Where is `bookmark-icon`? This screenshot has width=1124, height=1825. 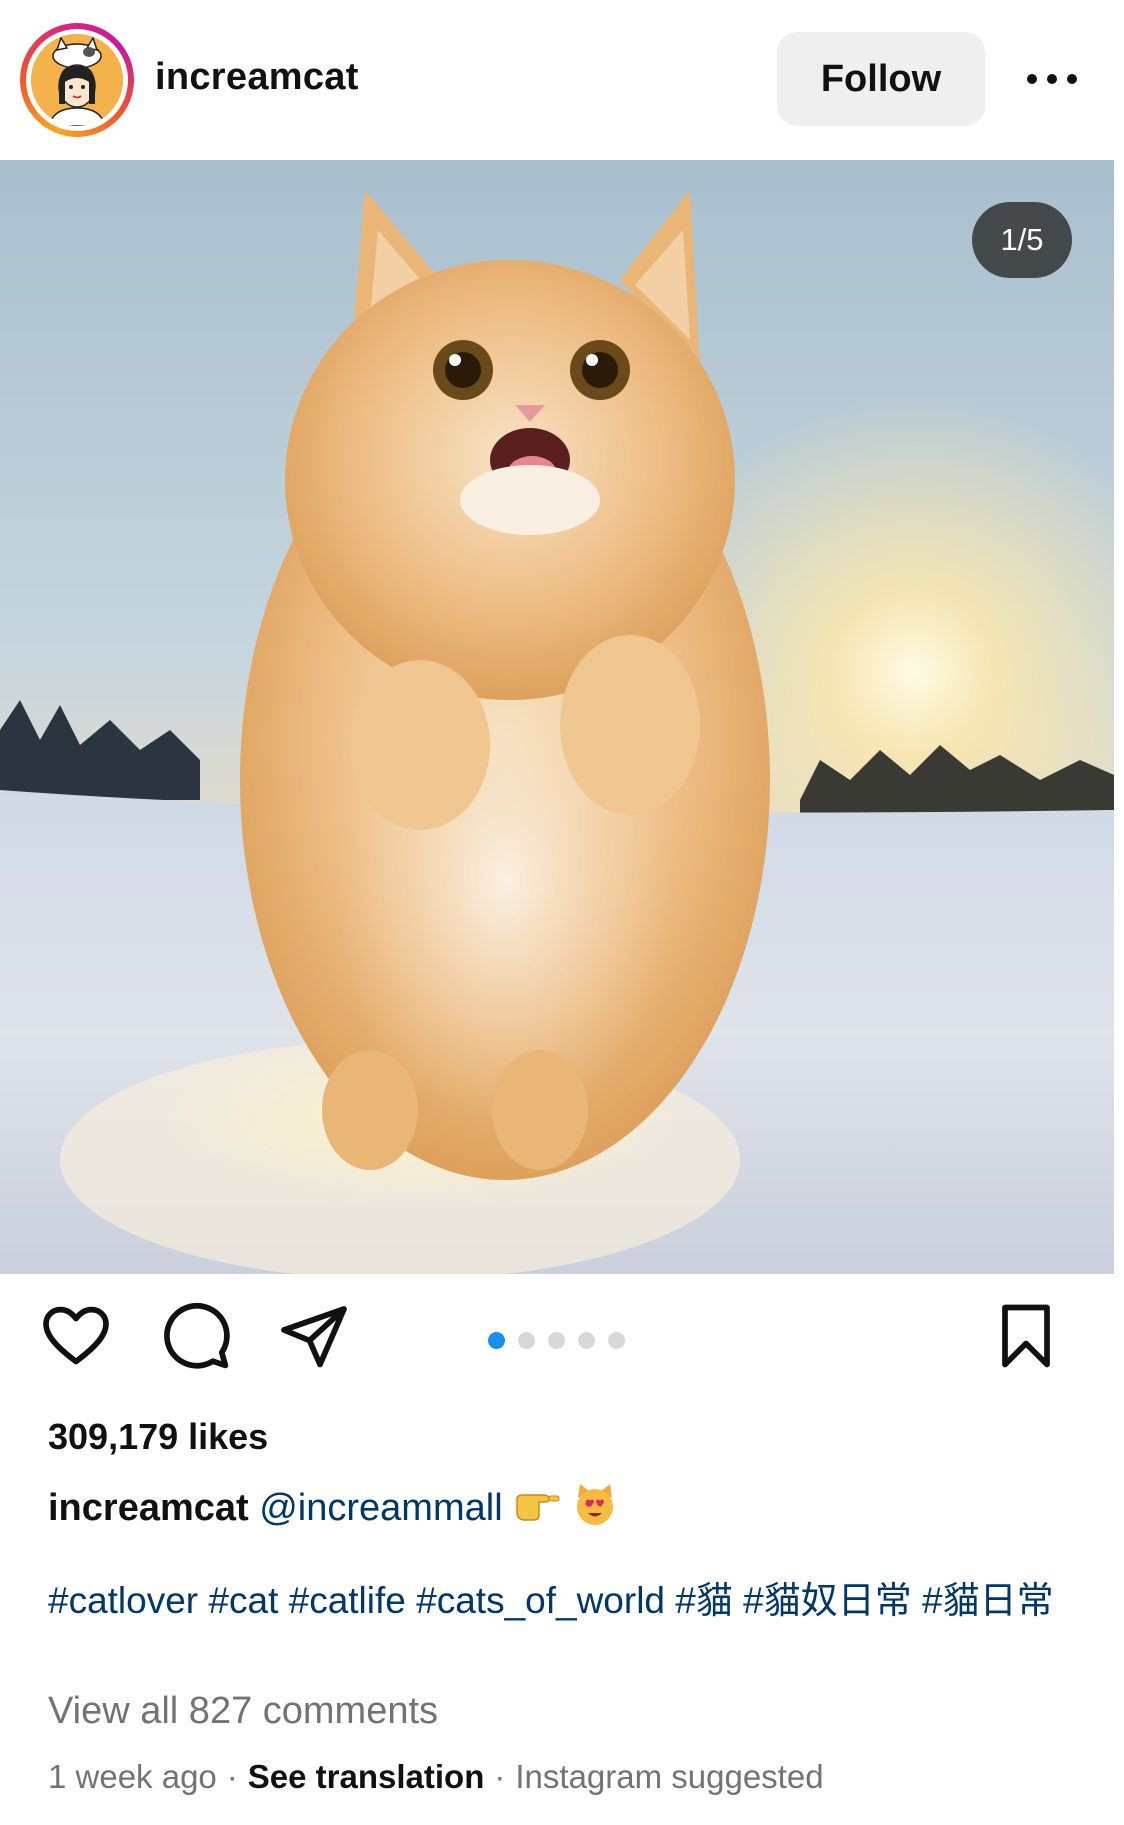 bookmark-icon is located at coordinates (1026, 1338).